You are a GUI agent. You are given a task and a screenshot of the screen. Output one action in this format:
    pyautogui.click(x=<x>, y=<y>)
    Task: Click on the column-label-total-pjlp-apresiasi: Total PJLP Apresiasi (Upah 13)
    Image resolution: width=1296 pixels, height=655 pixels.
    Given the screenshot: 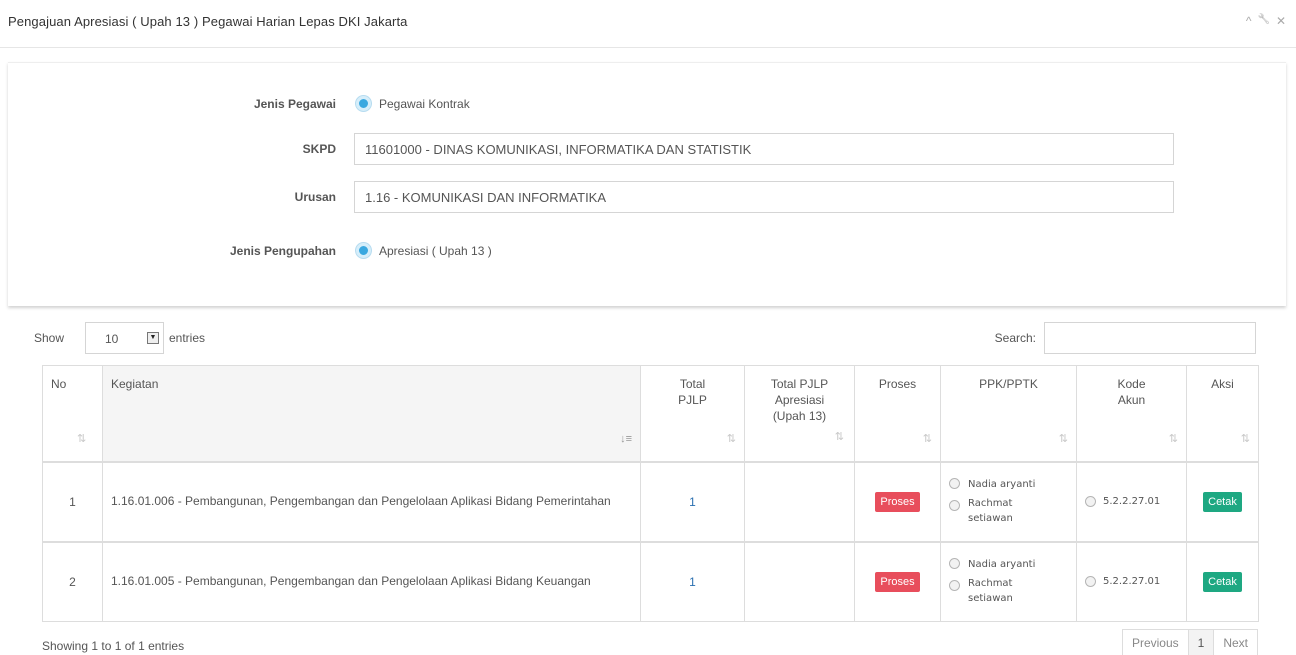 What is the action you would take?
    pyautogui.click(x=799, y=400)
    